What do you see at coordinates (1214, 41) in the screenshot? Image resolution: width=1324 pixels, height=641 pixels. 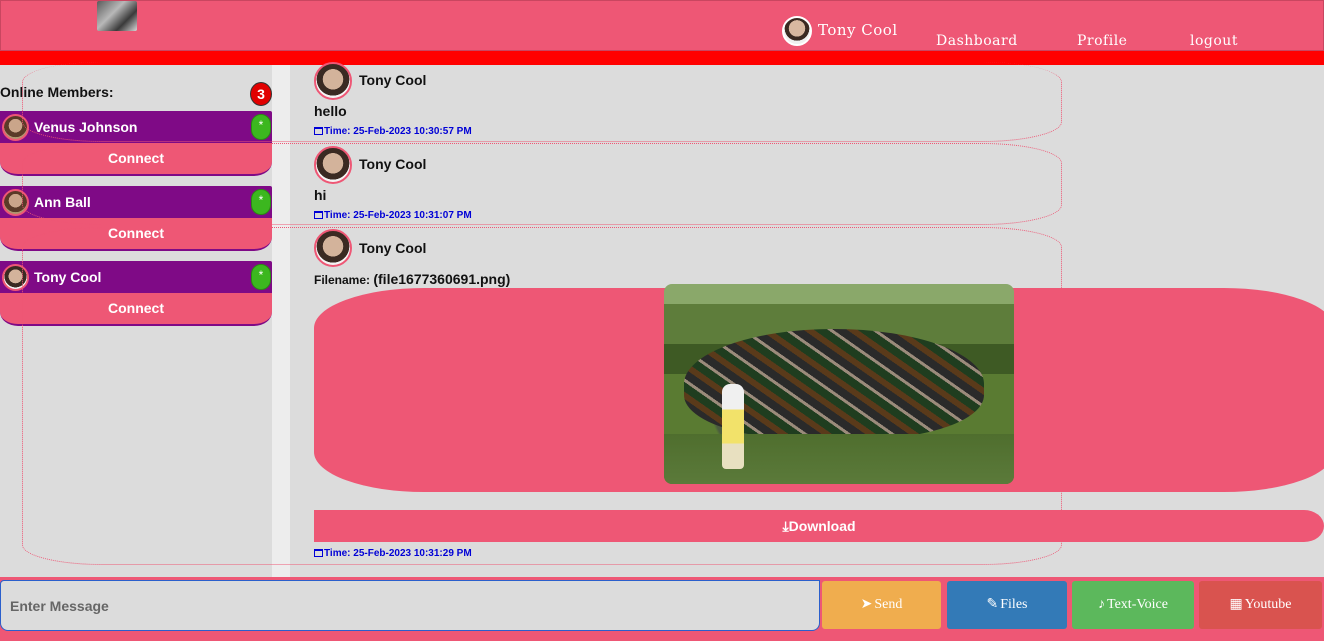 I see `nav-logout: logout` at bounding box center [1214, 41].